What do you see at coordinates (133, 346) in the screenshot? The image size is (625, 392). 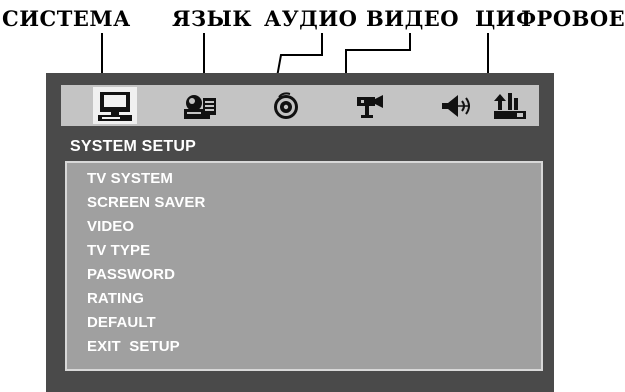 I see `menu-item-exit-setup: EXIT SETUP` at bounding box center [133, 346].